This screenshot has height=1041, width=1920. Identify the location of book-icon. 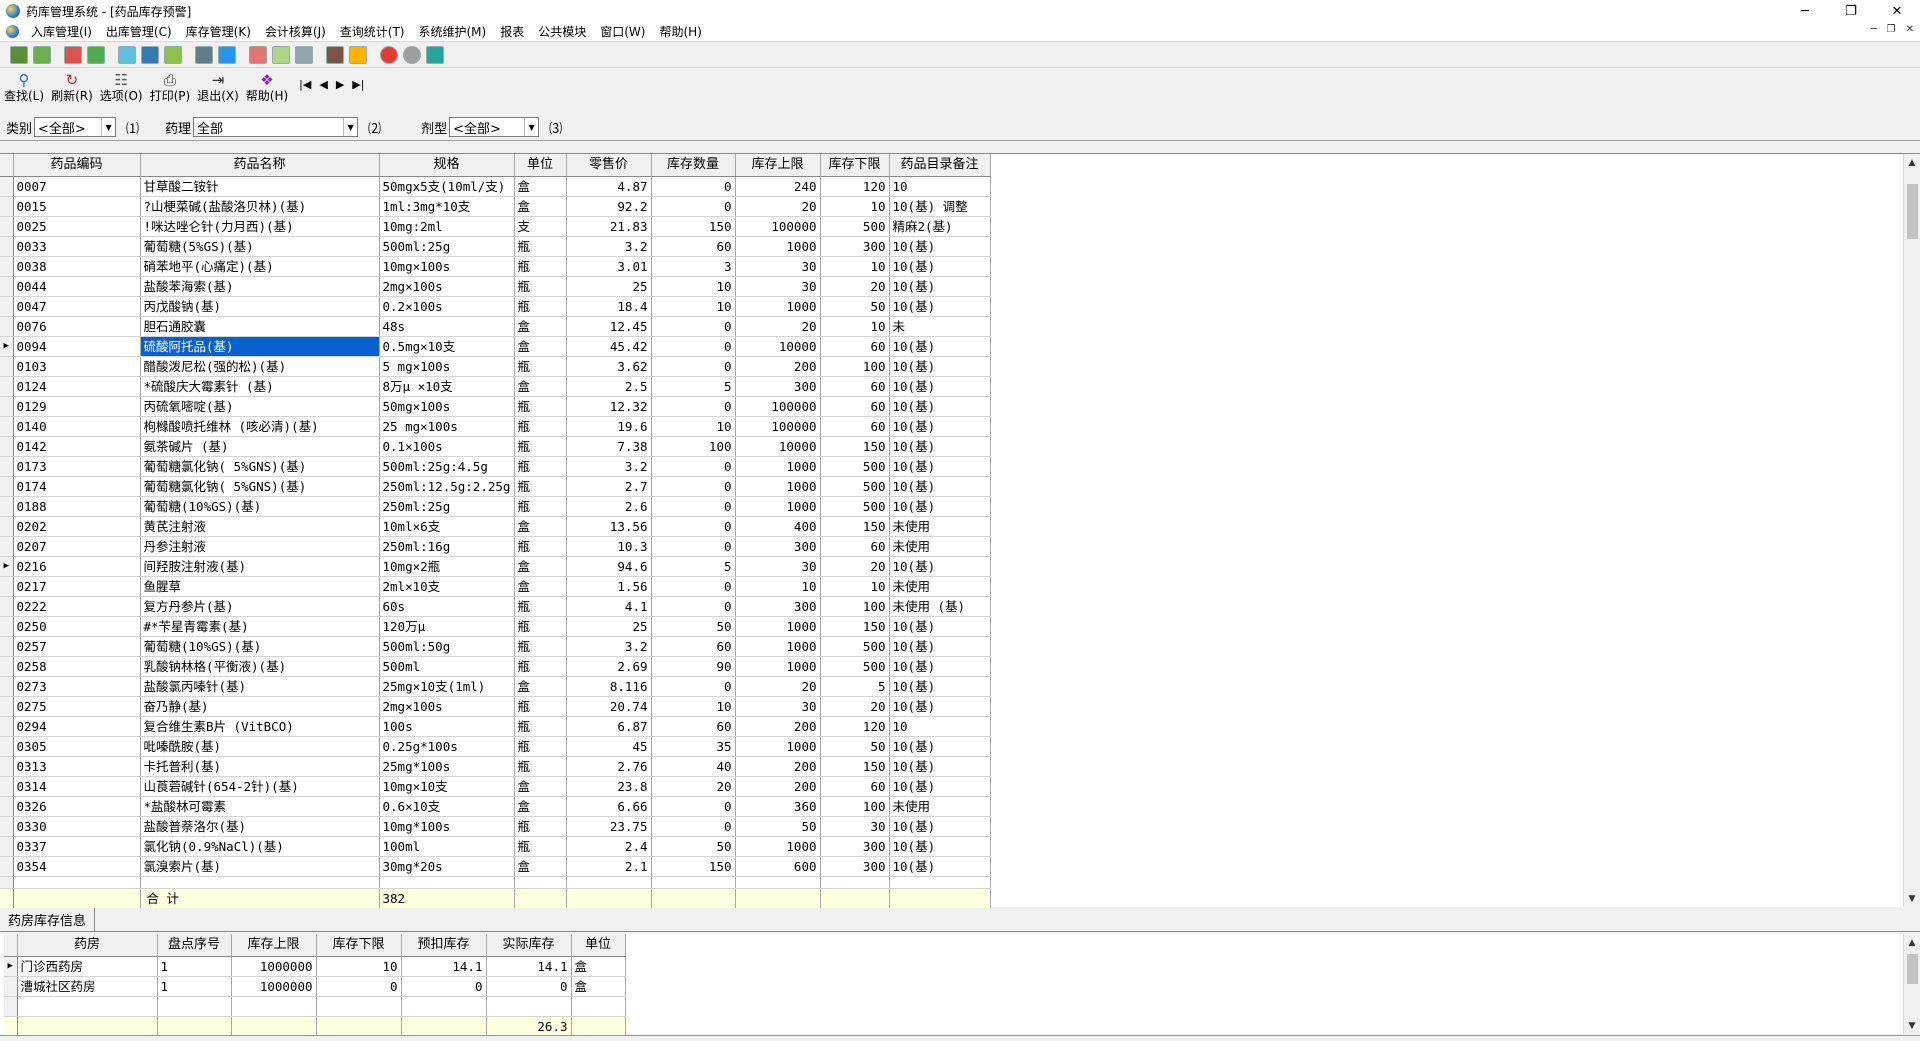
(127, 54).